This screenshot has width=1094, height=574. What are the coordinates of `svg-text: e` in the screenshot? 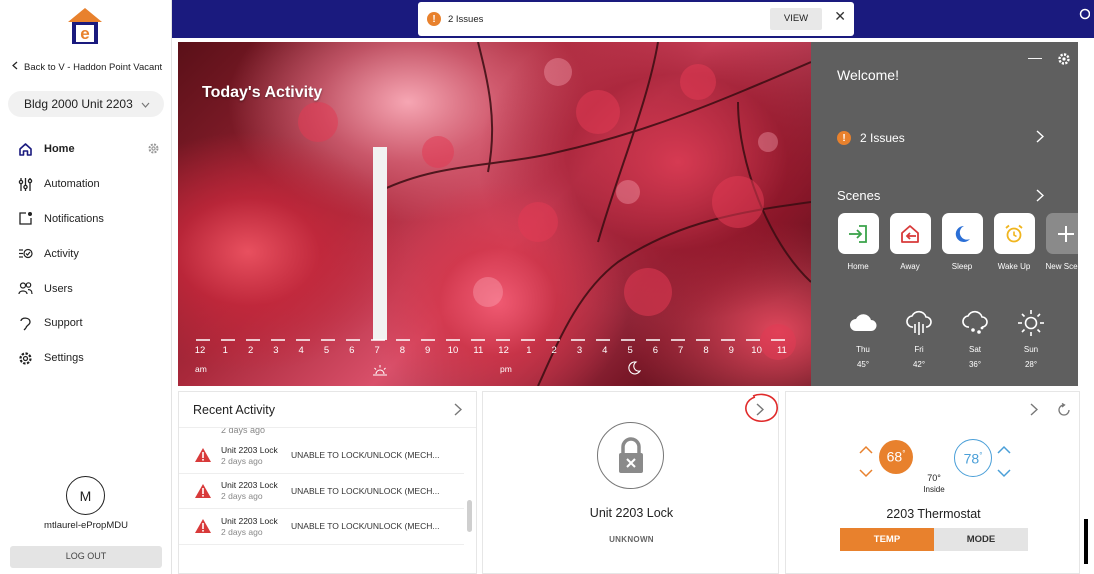 It's located at (84, 33).